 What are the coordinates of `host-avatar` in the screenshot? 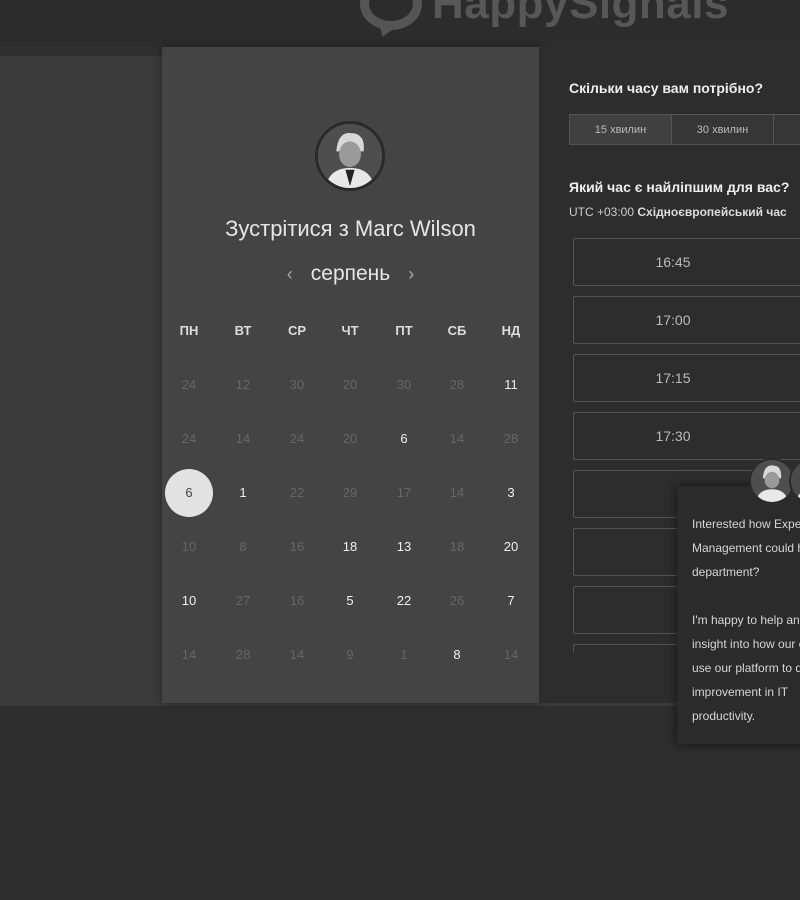 It's located at (350, 156).